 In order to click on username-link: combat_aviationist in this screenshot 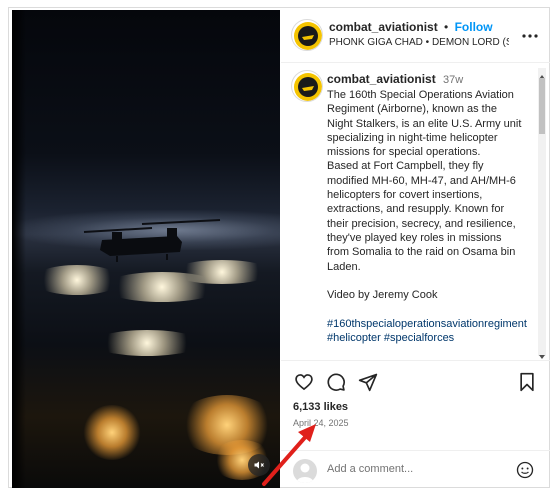, I will do `click(383, 27)`.